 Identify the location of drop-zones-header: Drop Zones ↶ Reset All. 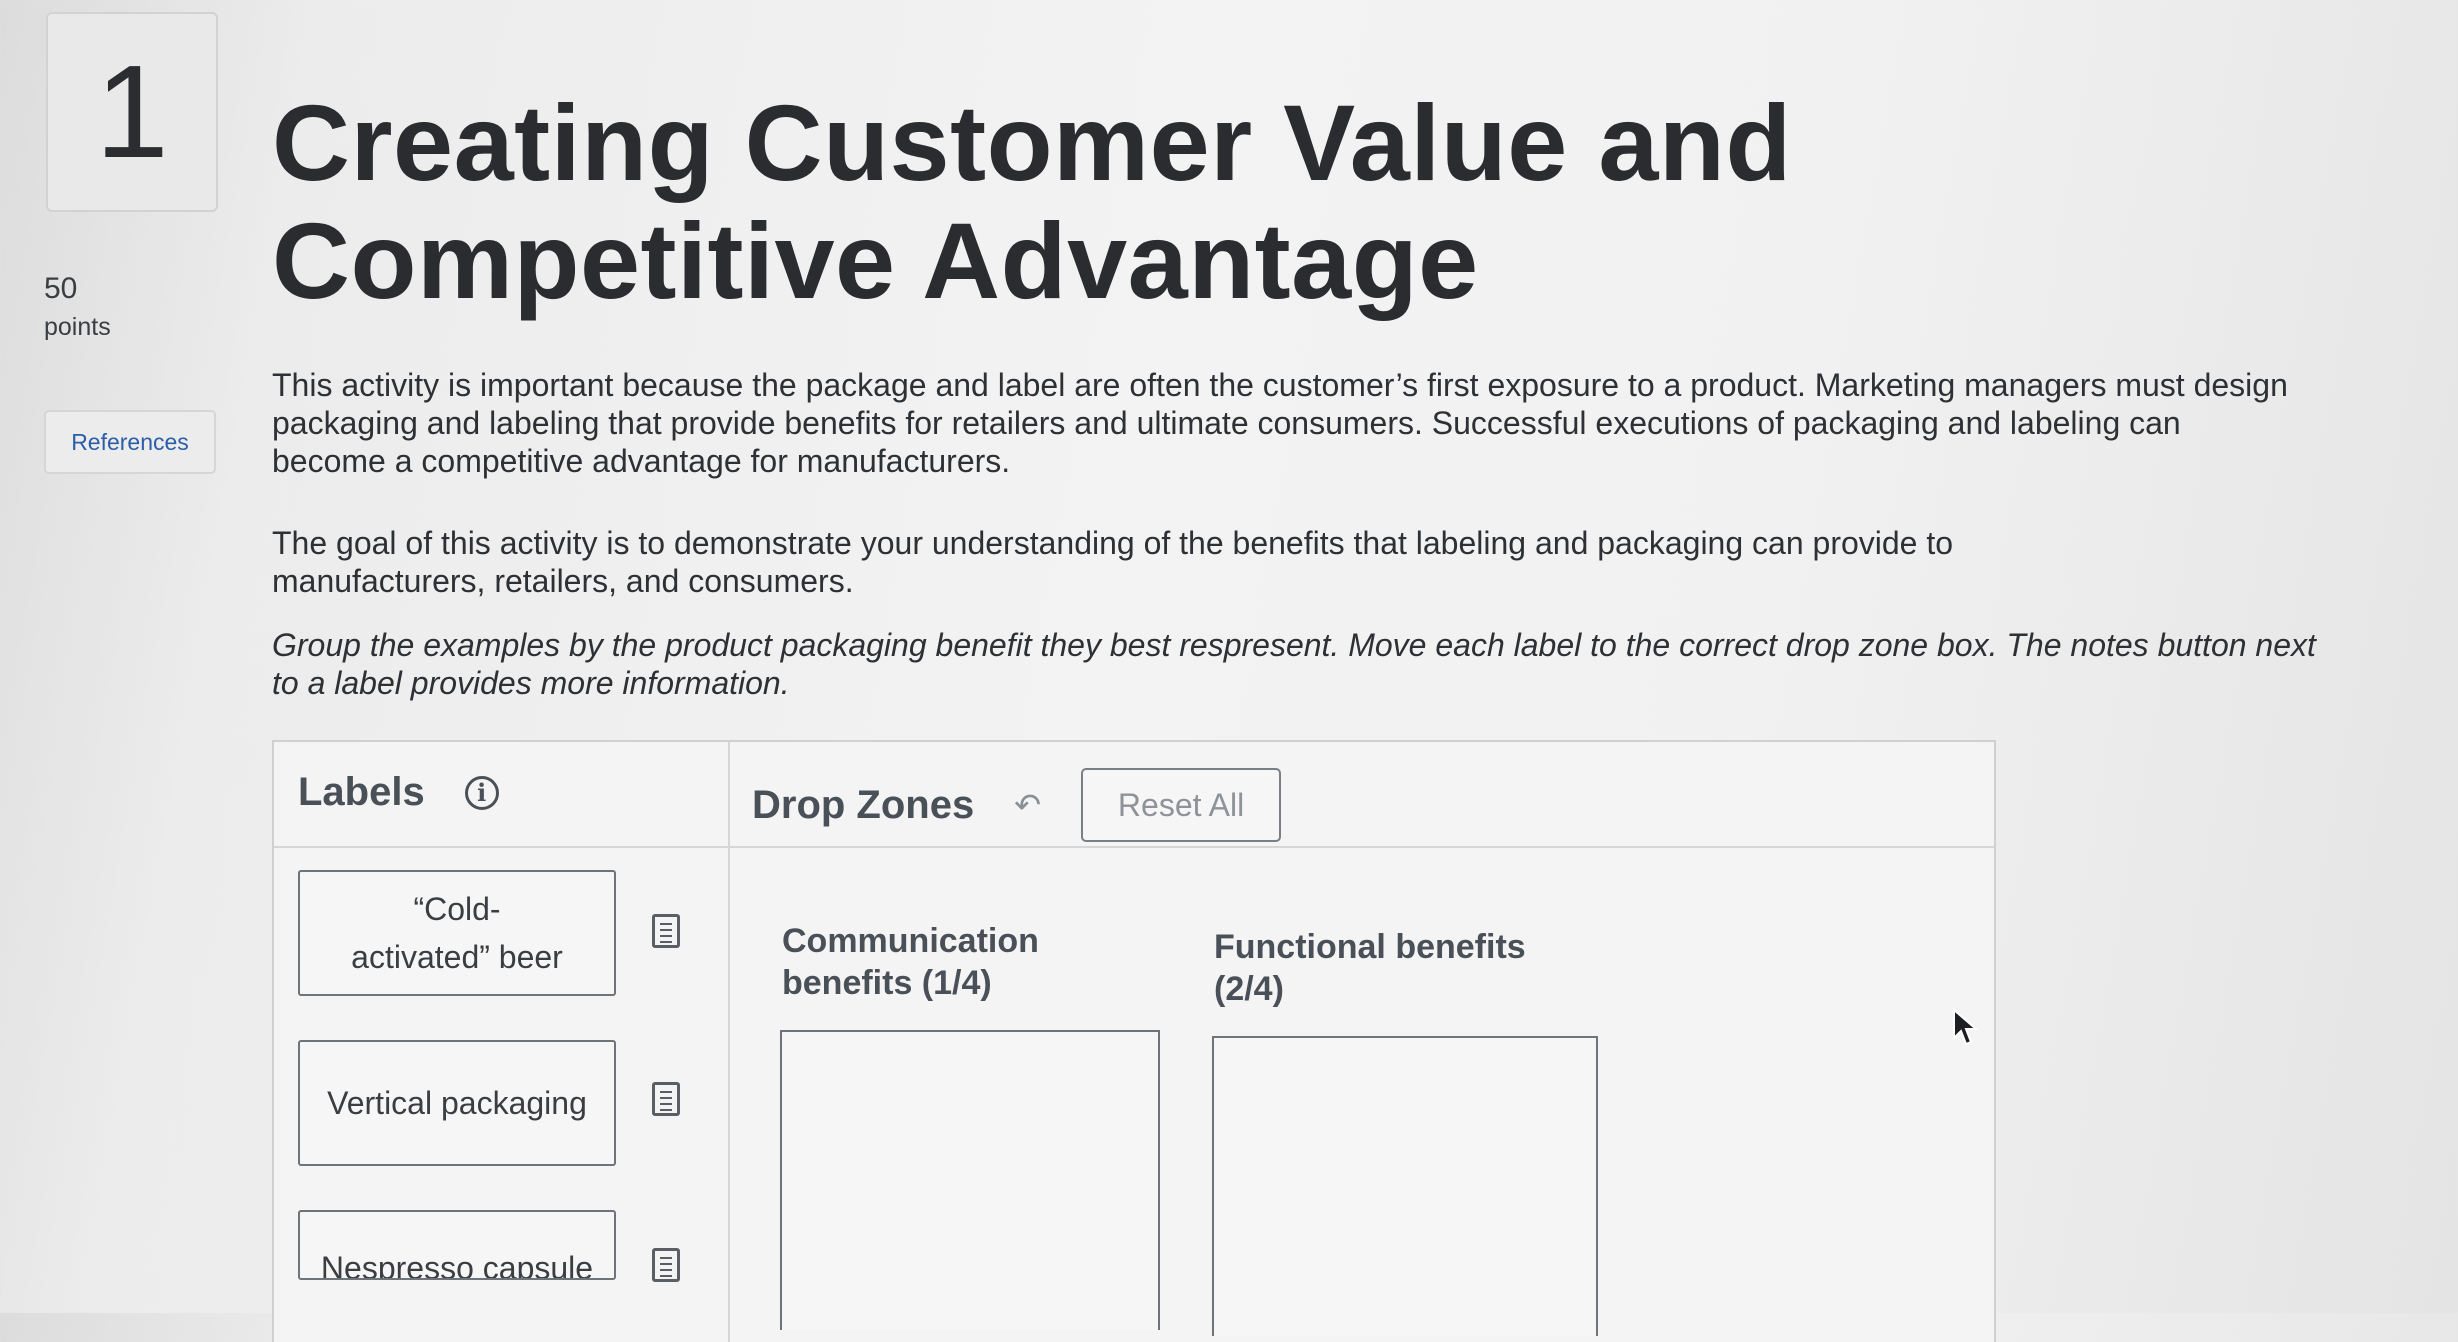
(1017, 805).